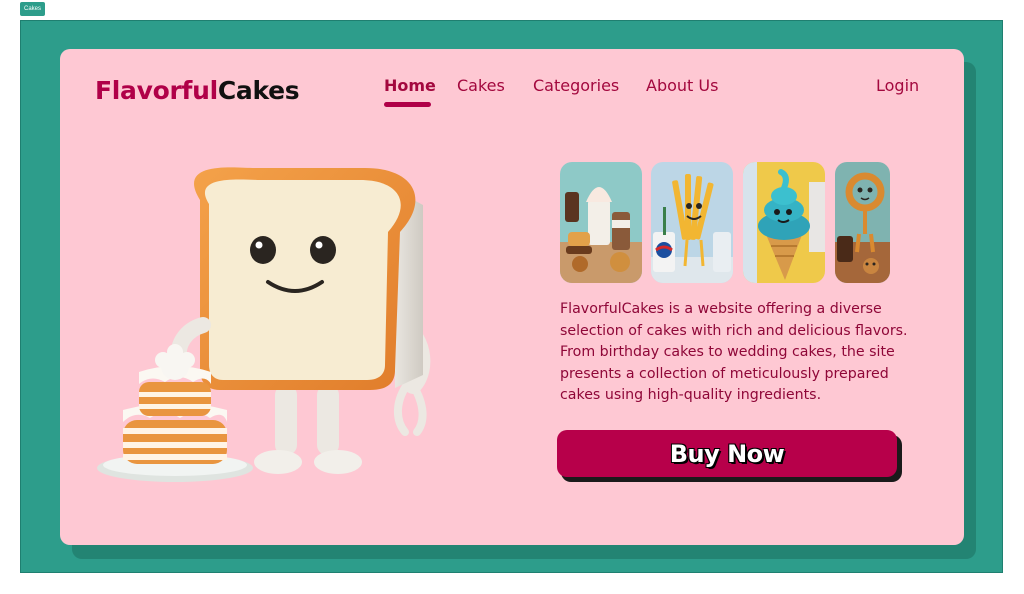 Image resolution: width=1024 pixels, height=594 pixels. I want to click on brand-logo: FlavorfulCakes, so click(197, 90).